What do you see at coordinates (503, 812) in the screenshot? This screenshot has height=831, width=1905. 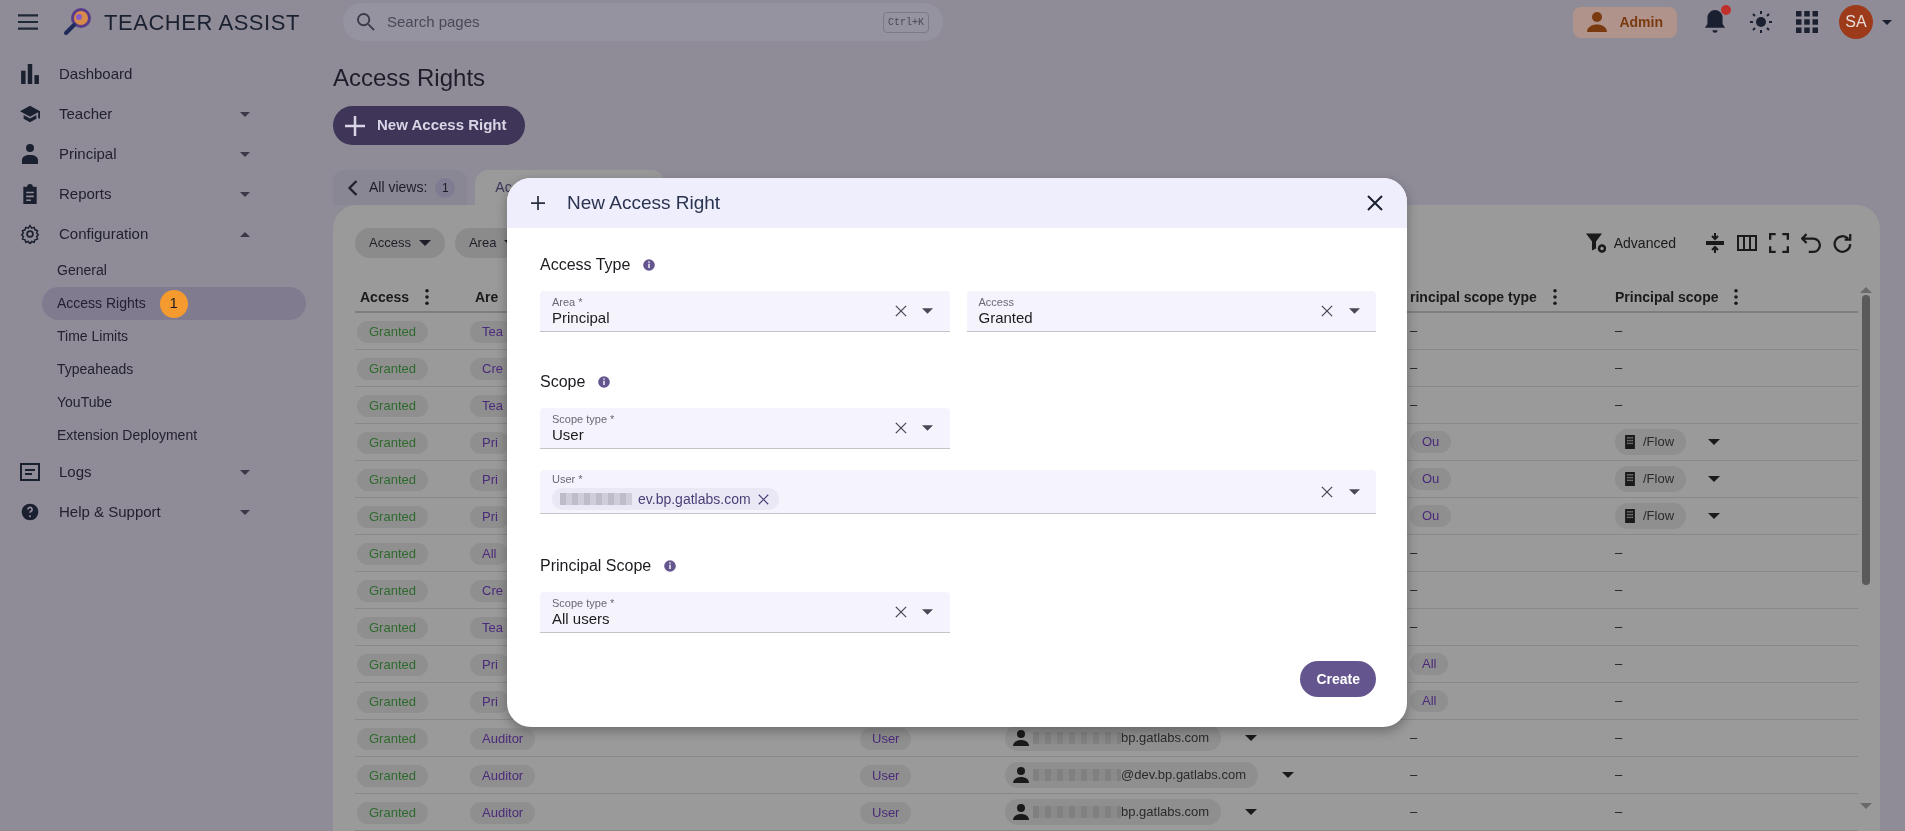 I see `area-tag: Auditor` at bounding box center [503, 812].